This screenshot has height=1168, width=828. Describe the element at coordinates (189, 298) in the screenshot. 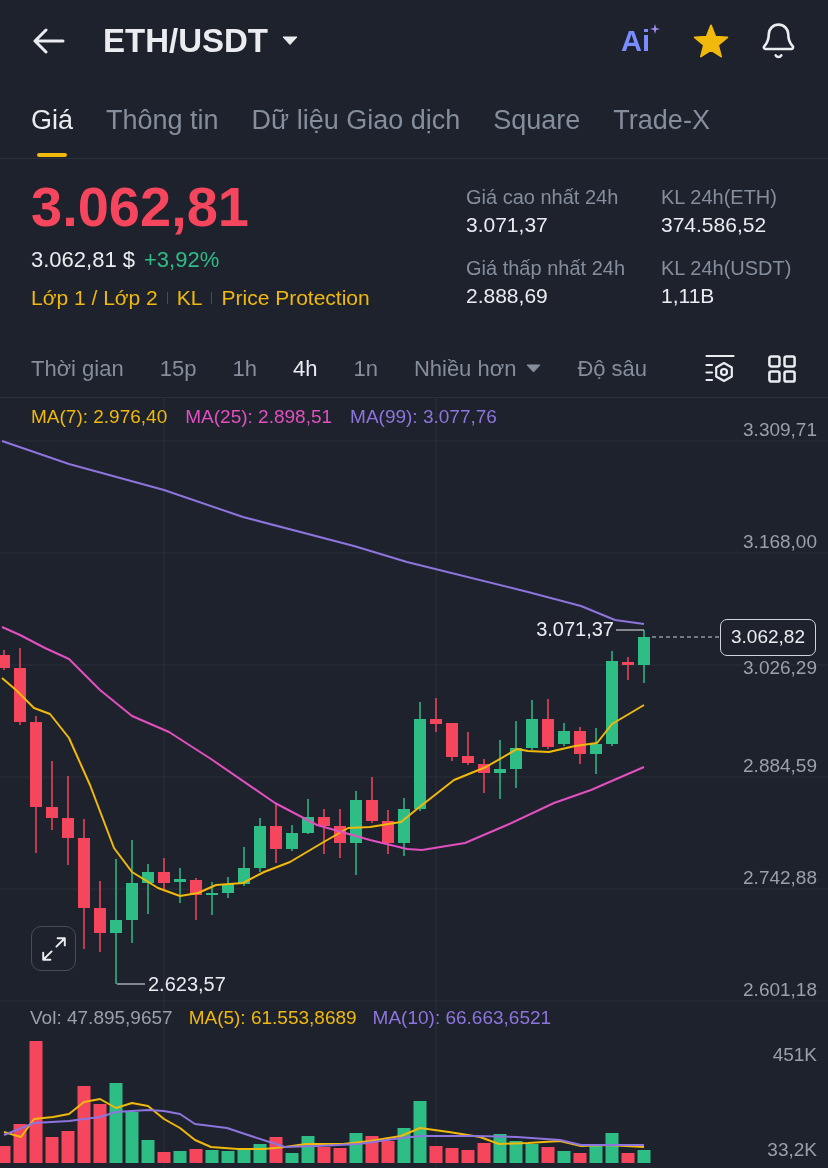

I see `tag-link: KL` at that location.